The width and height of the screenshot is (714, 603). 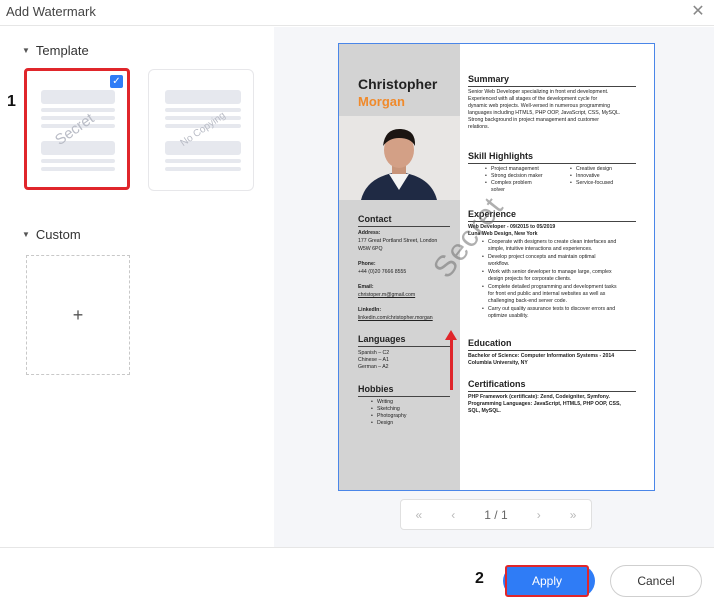 What do you see at coordinates (387, 295) in the screenshot?
I see `email-value: christoper.m@gmail.com` at bounding box center [387, 295].